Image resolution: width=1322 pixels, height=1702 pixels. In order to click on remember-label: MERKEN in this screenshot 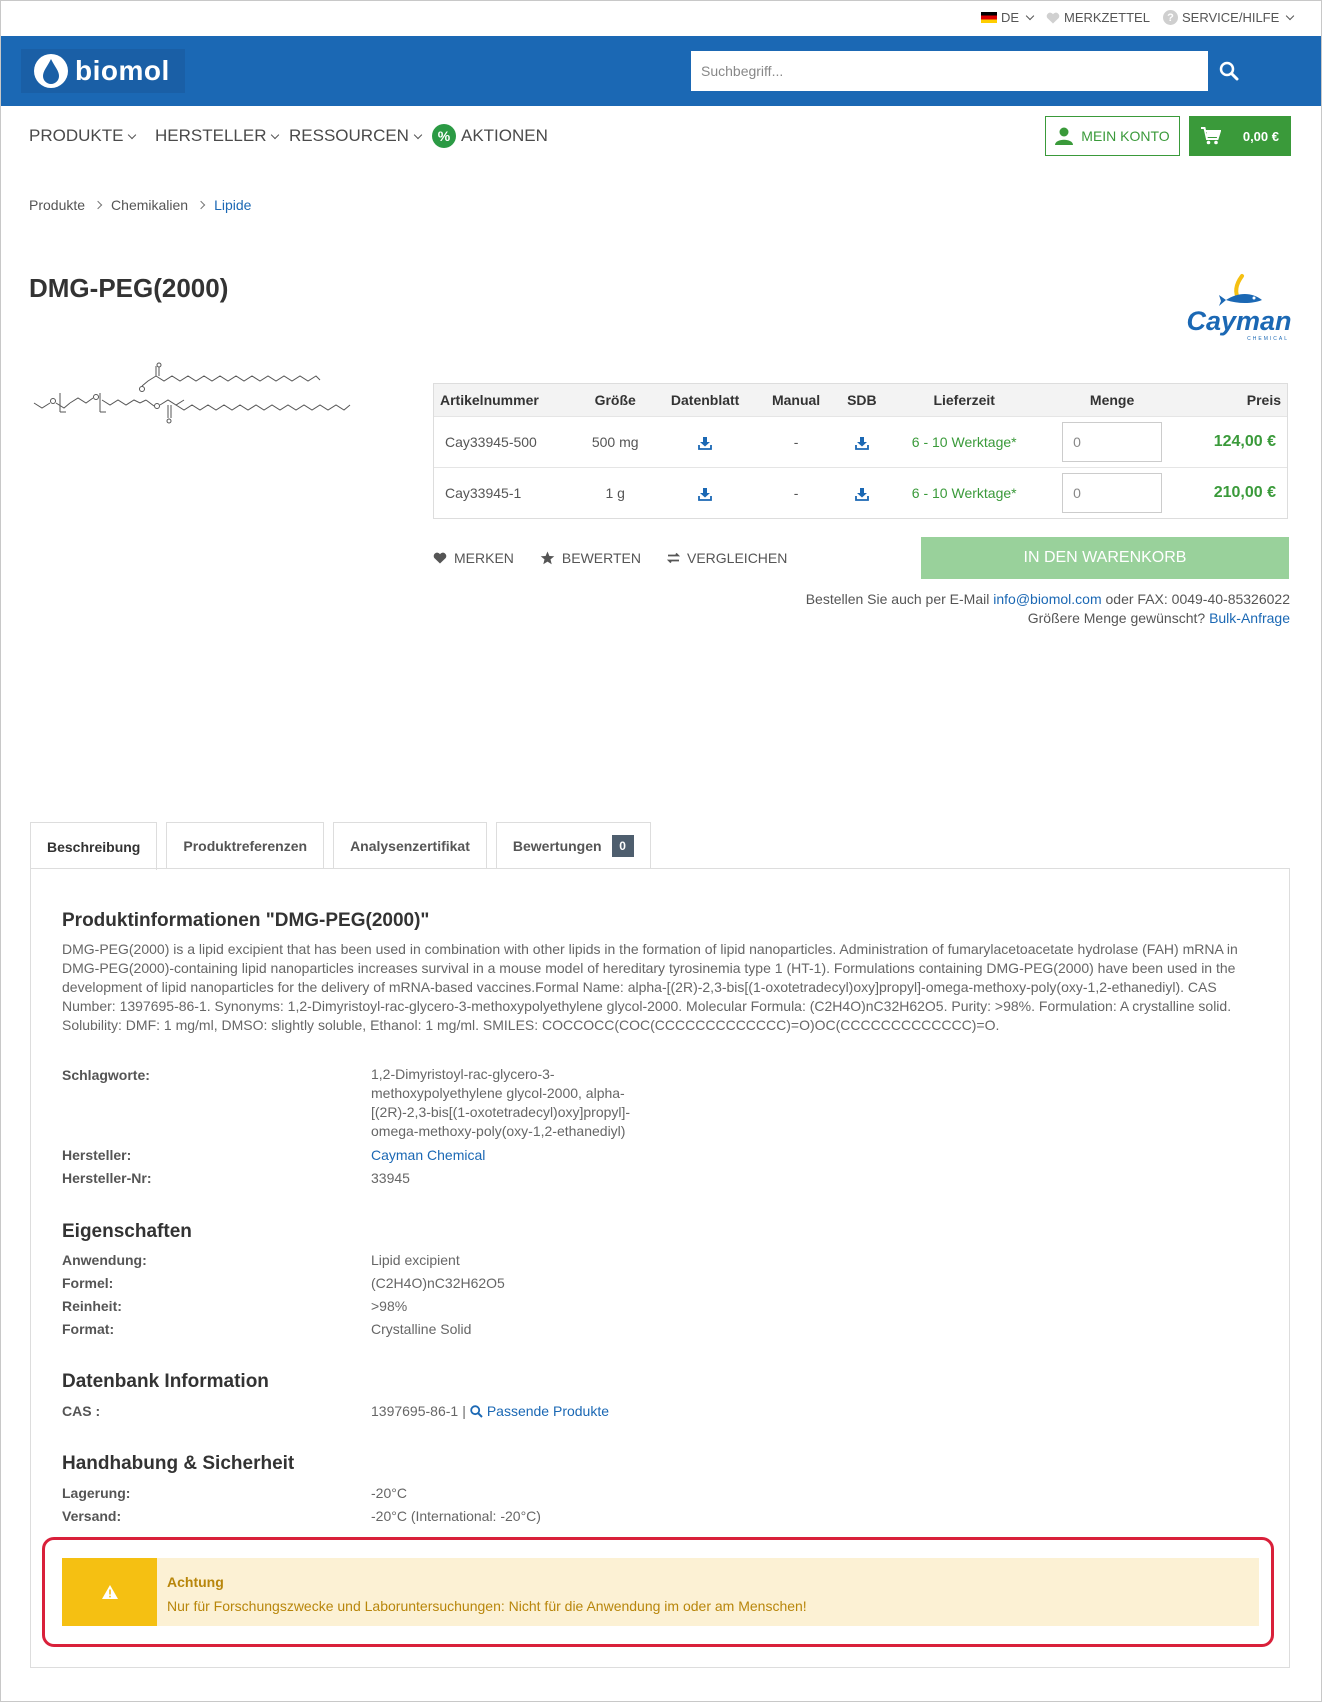, I will do `click(484, 558)`.